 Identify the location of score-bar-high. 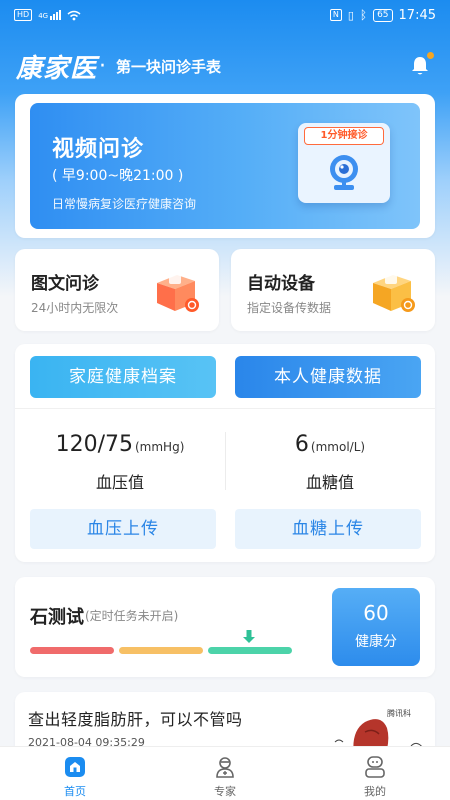
(250, 650).